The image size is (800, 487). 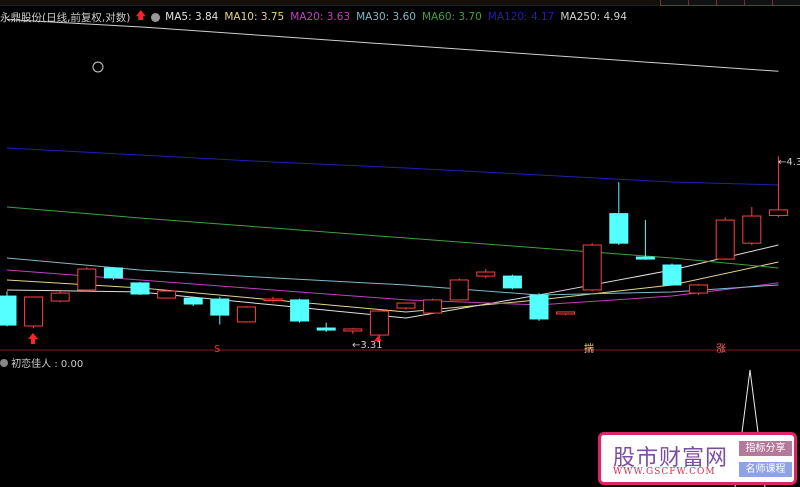 I want to click on sell-signal: S, so click(x=217, y=349).